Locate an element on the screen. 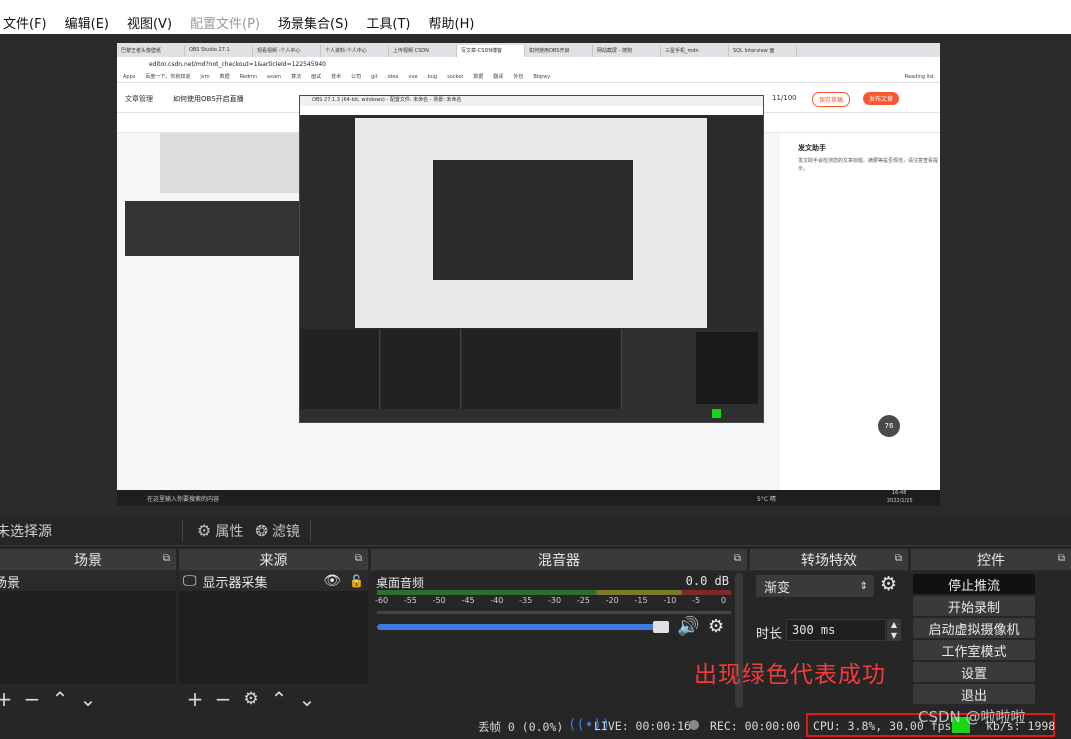 Image resolution: width=1071 pixels, height=739 pixels. sources-dock: 来源 ⧉ 🖵 显示器采集 👁 🔓 + − ⚙ ⌃ ⌄ is located at coordinates (273, 631).